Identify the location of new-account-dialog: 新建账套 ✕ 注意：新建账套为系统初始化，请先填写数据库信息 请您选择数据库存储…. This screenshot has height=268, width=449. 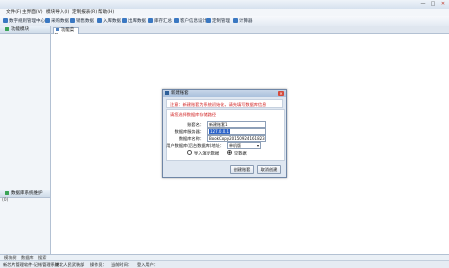
(224, 133).